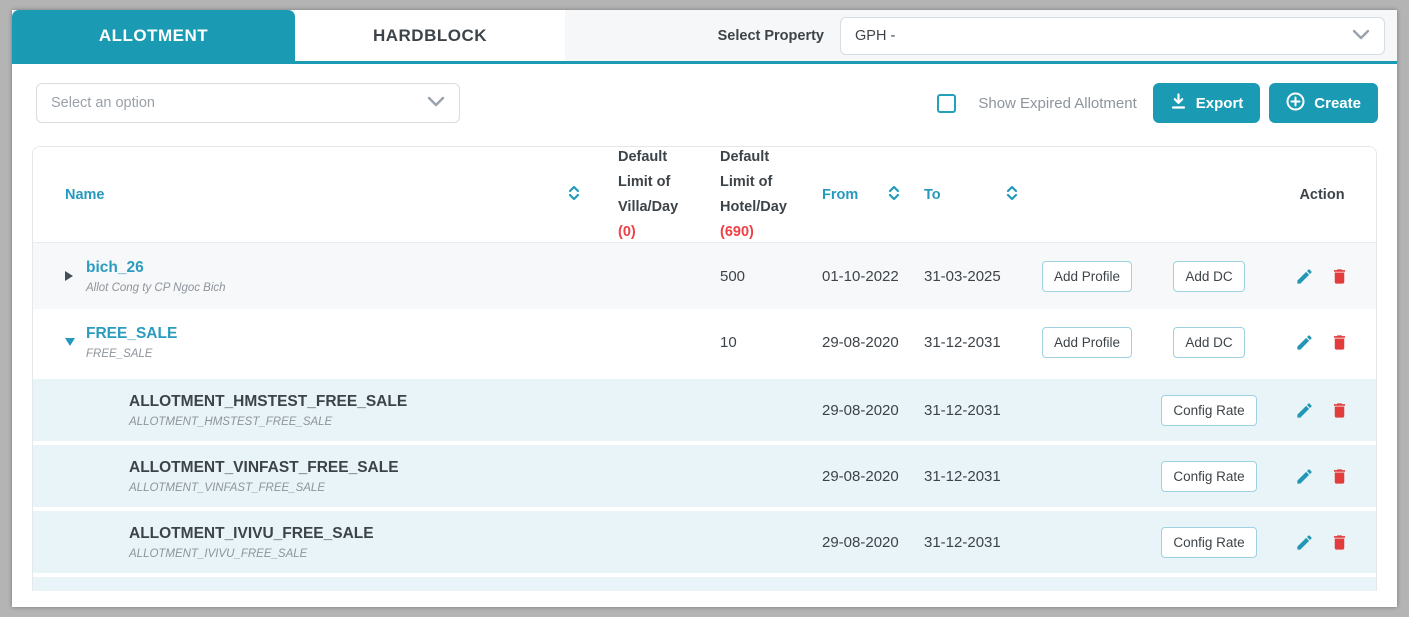 This screenshot has height=617, width=1409. What do you see at coordinates (70, 342) in the screenshot?
I see `collapse-caret-icon` at bounding box center [70, 342].